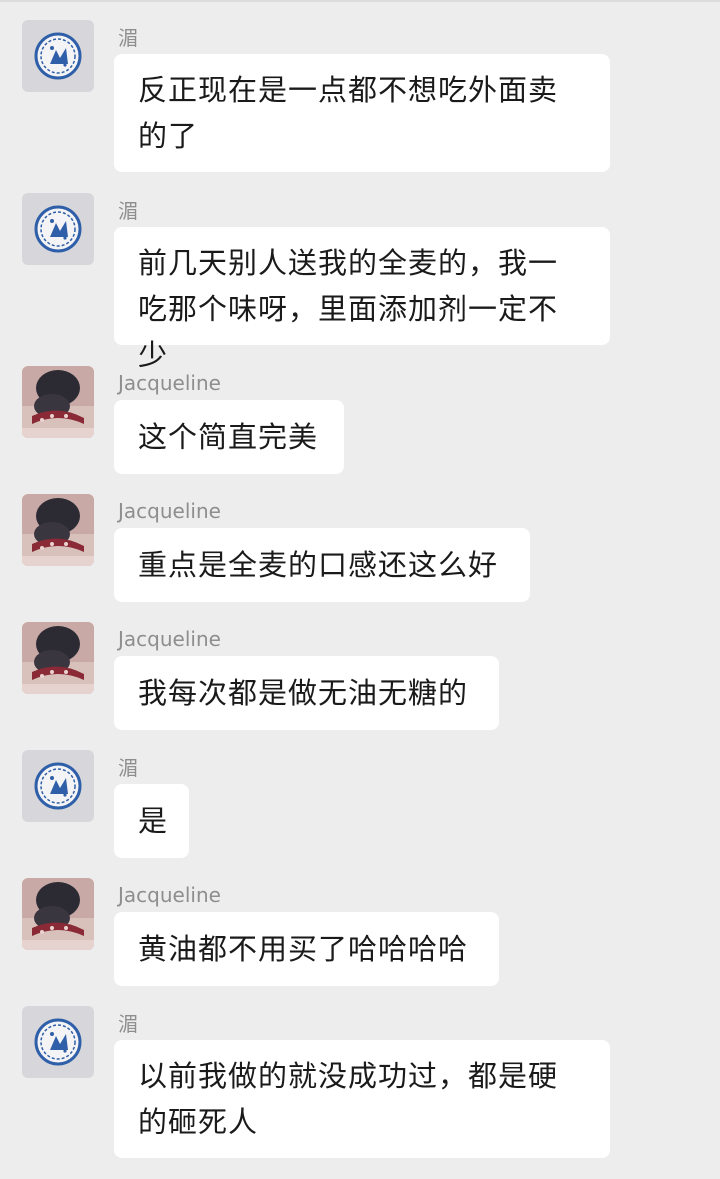 The image size is (720, 1179). What do you see at coordinates (362, 299) in the screenshot?
I see `message-bubble: 前几天别人送我的全麦的，我一吃那个味呀，里面添加剂一定不少` at bounding box center [362, 299].